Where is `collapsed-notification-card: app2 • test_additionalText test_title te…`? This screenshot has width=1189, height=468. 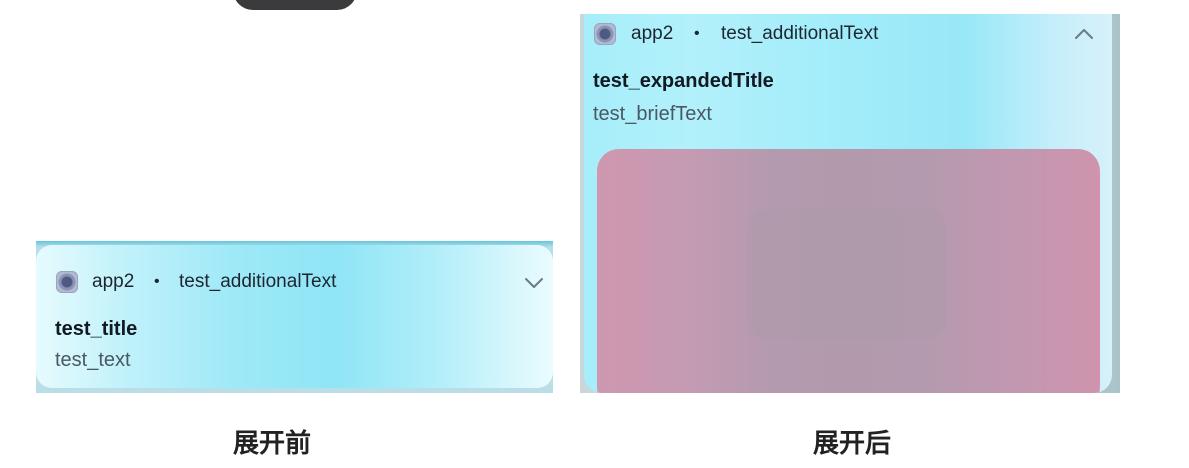 collapsed-notification-card: app2 • test_additionalText test_title te… is located at coordinates (294, 316).